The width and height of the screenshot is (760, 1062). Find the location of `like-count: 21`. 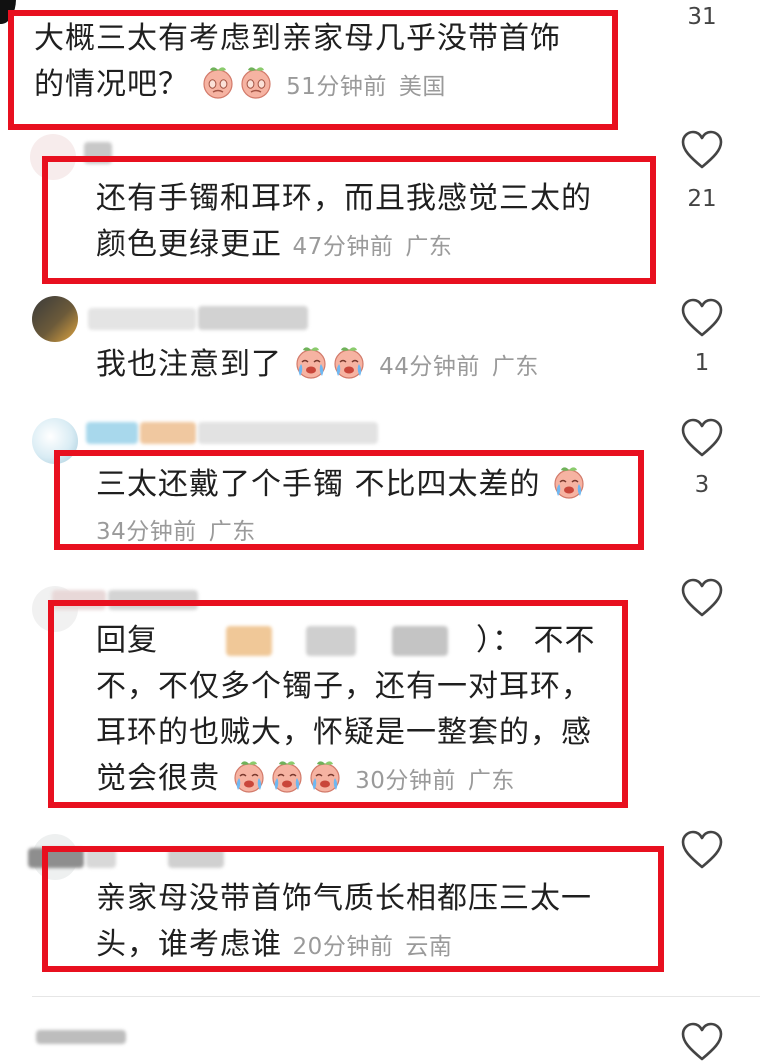

like-count: 21 is located at coordinates (702, 199).